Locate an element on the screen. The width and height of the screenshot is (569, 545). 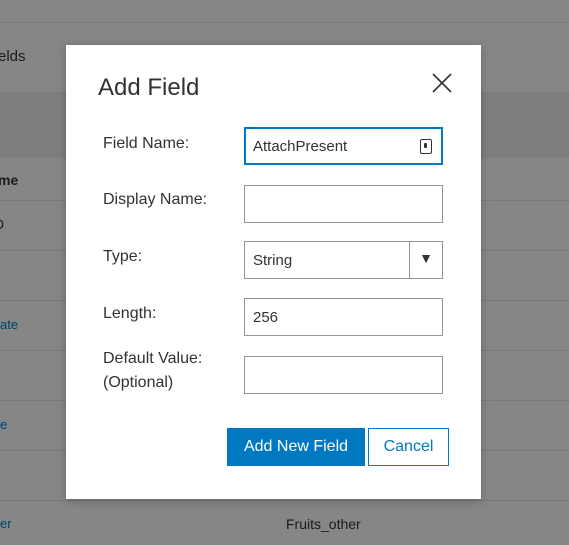
length-value: 256 is located at coordinates (266, 317).